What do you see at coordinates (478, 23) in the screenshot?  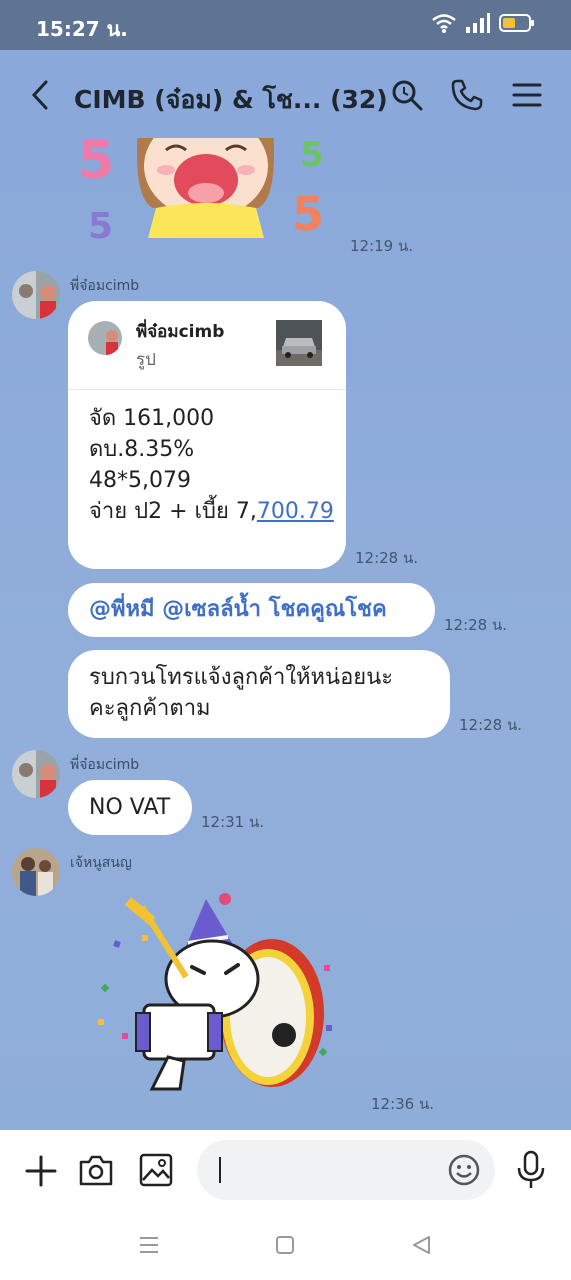 I see `signal-icon` at bounding box center [478, 23].